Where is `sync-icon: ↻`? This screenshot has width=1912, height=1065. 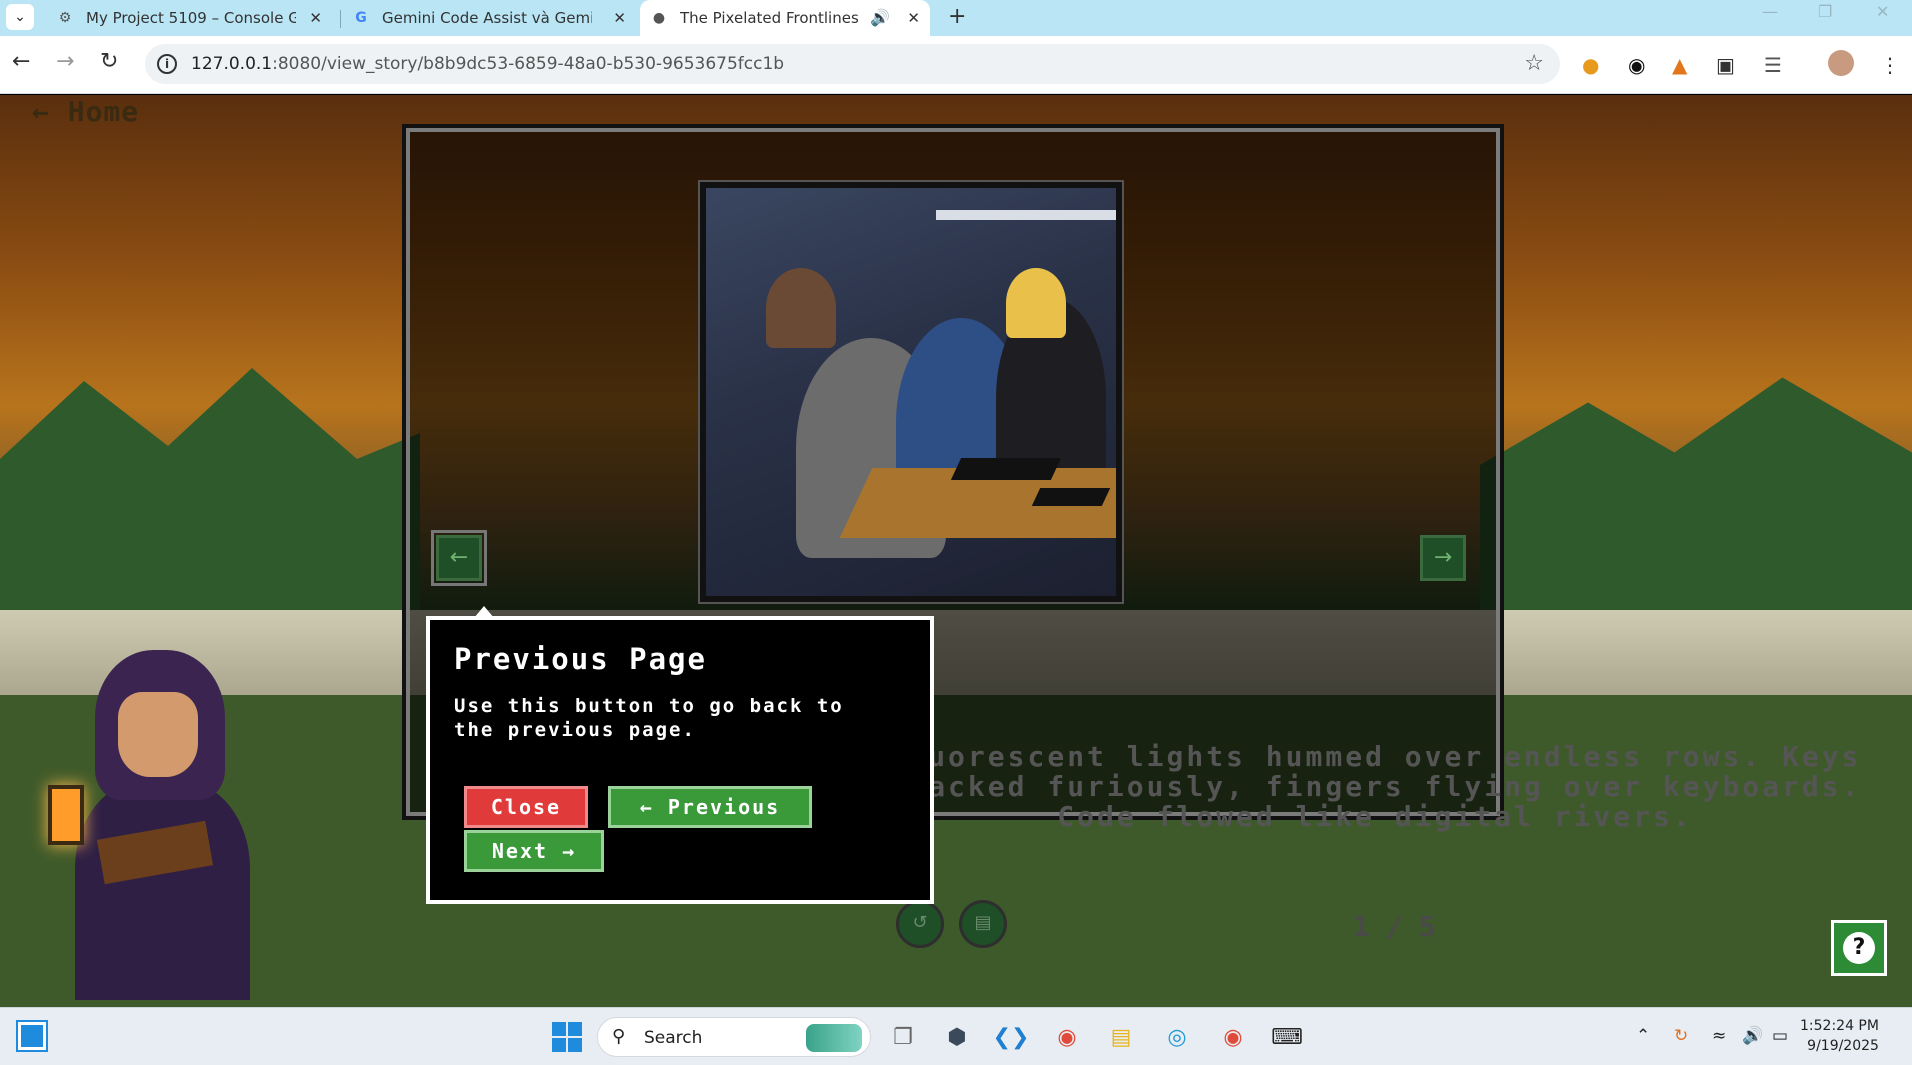
sync-icon: ↻ is located at coordinates (1681, 1036).